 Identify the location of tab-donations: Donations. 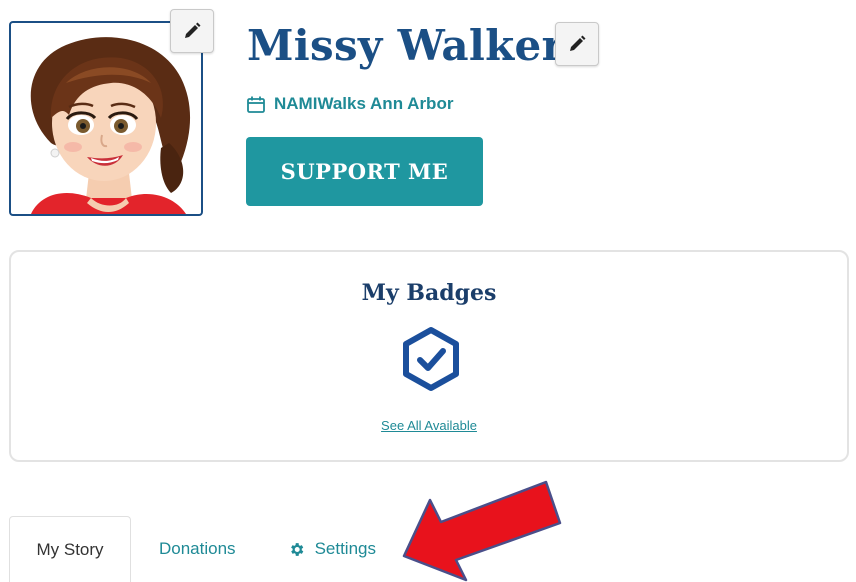
(197, 549).